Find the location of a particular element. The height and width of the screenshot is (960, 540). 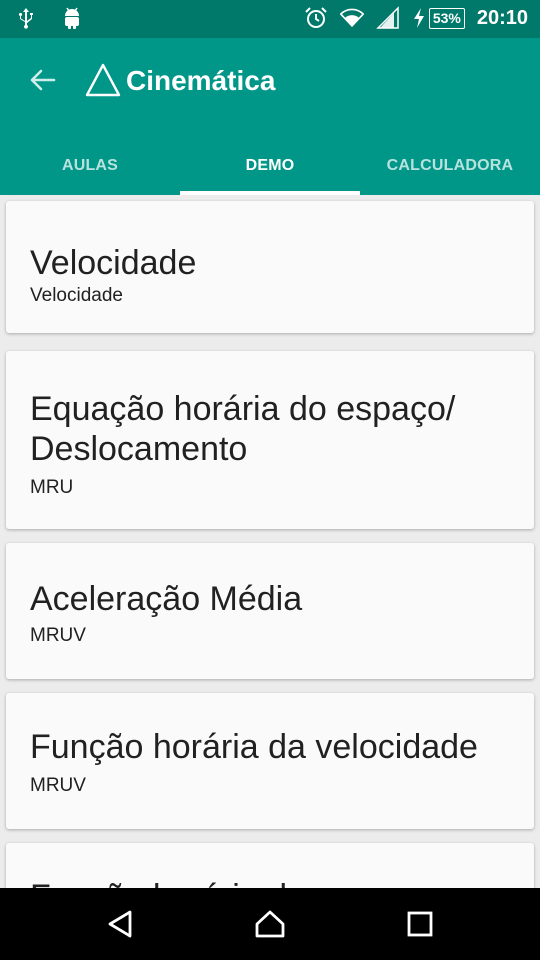

card-title: Aceleração Média is located at coordinates (166, 599).